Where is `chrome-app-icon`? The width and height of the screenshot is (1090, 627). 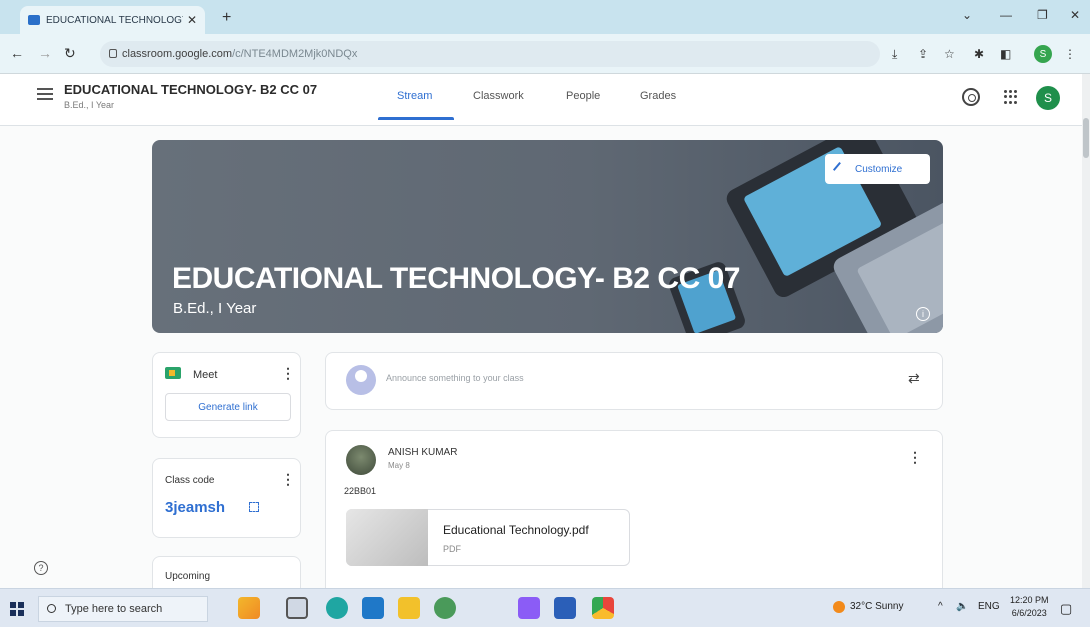 chrome-app-icon is located at coordinates (445, 608).